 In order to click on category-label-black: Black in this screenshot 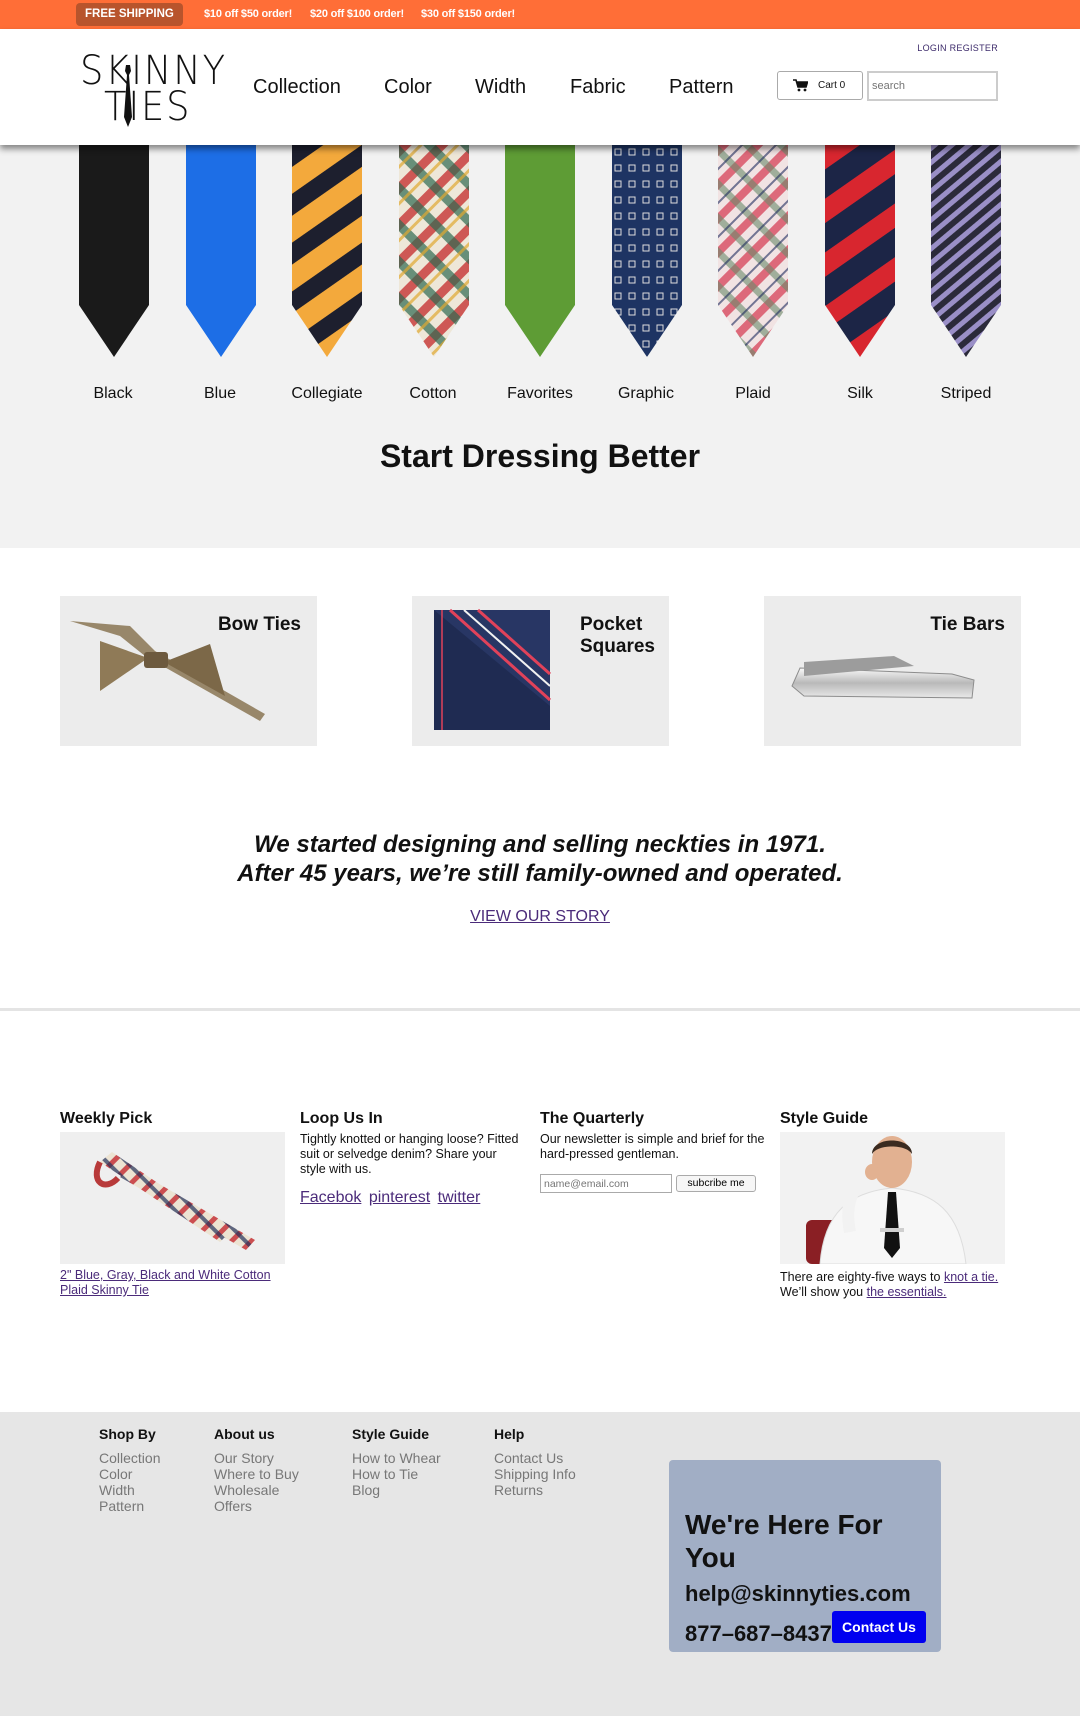, I will do `click(113, 394)`.